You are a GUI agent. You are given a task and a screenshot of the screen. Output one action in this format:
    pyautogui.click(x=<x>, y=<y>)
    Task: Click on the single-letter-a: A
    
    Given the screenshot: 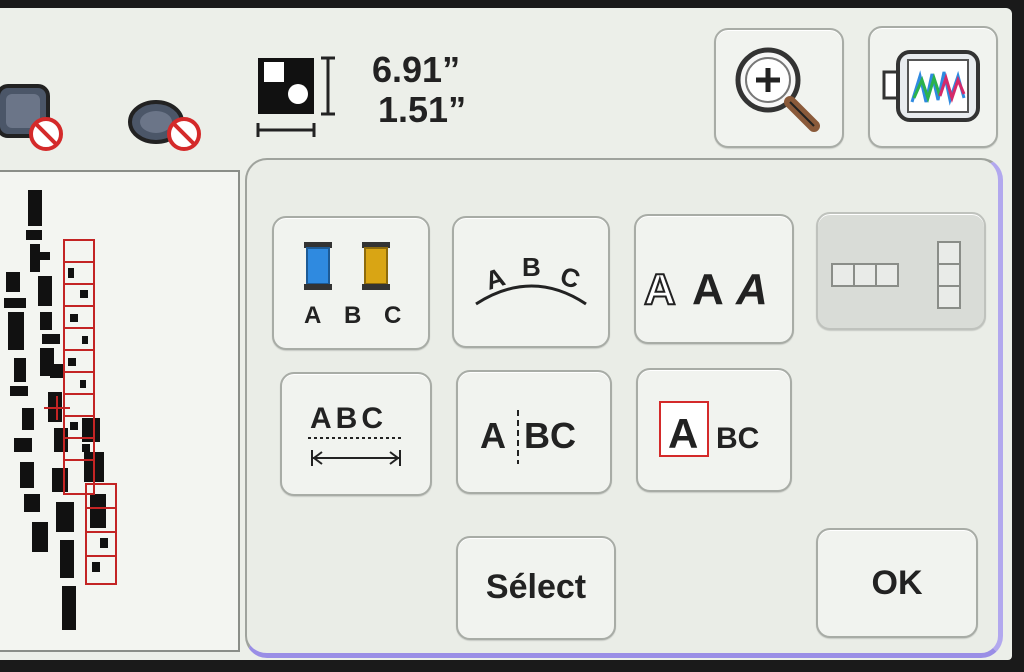 What is the action you would take?
    pyautogui.click(x=683, y=433)
    